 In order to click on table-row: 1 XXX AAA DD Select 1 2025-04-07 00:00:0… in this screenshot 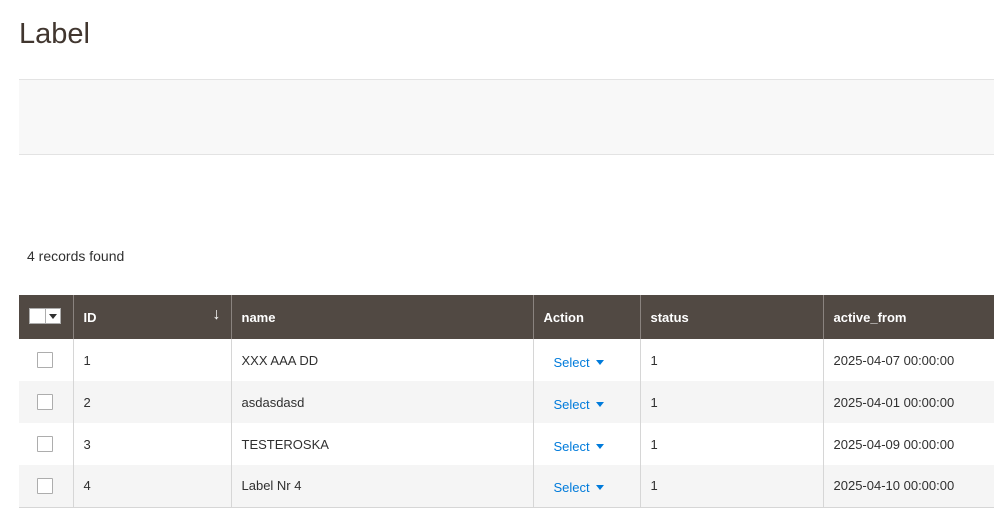, I will do `click(506, 360)`.